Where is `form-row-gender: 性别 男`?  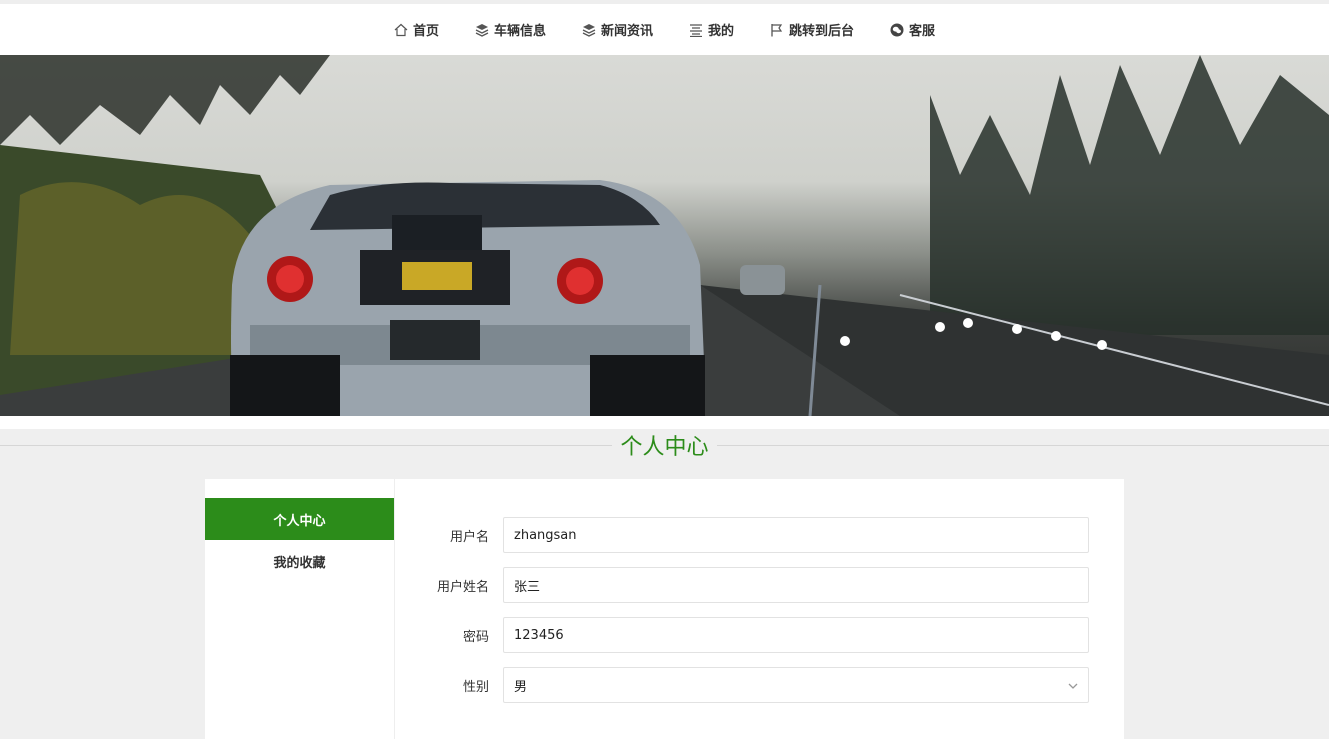
form-row-gender: 性别 男 is located at coordinates (759, 685).